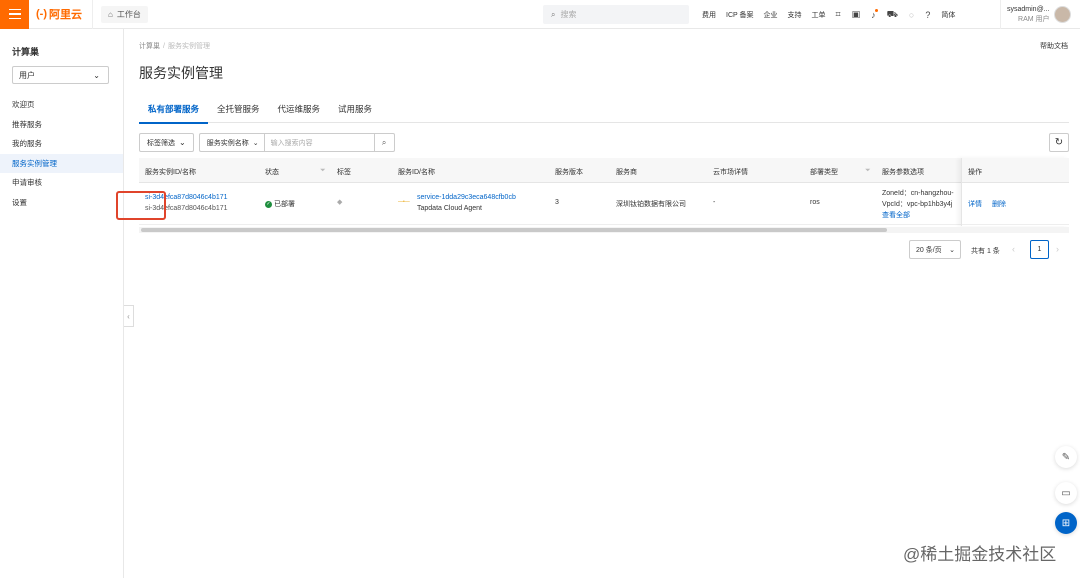  Describe the element at coordinates (238, 110) in the screenshot. I see `tab-managed: 全托管服务` at that location.